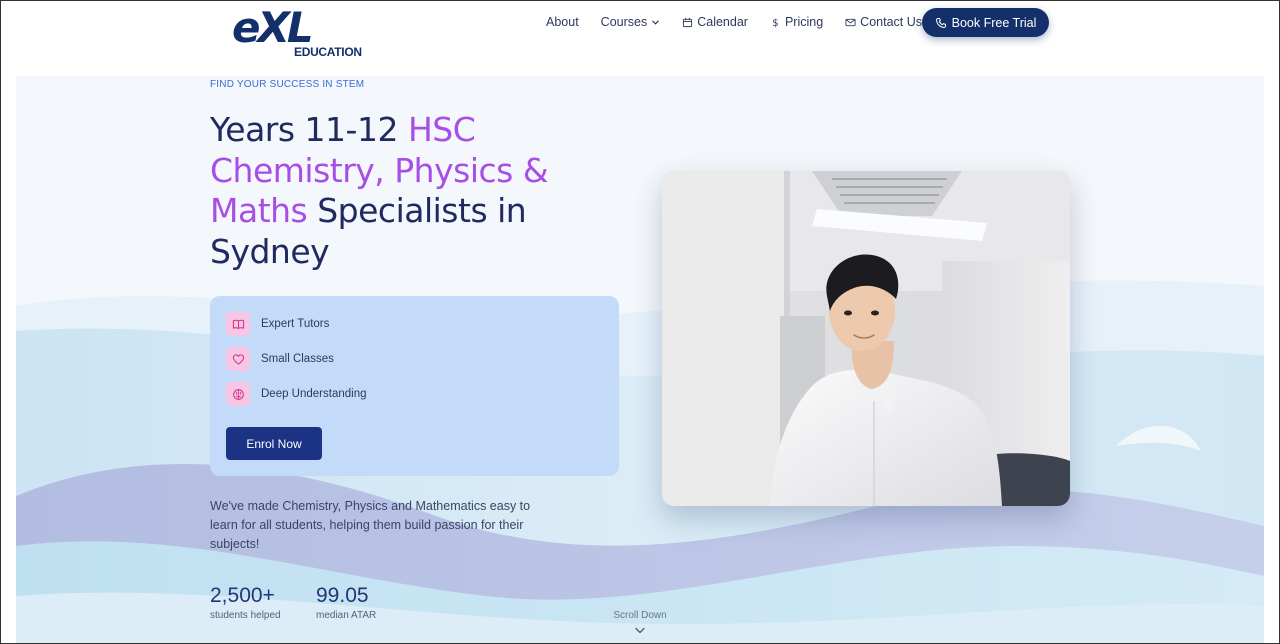  I want to click on dollar-icon: $, so click(775, 23).